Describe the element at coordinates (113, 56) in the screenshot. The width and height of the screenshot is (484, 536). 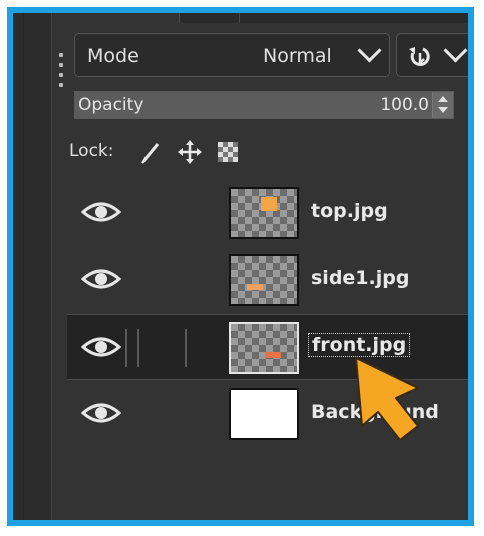
I see `mode-label: Mode` at that location.